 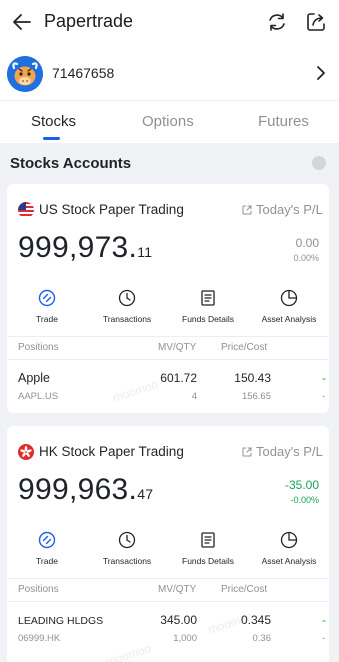 I want to click on tab-futures: Futures, so click(x=283, y=121).